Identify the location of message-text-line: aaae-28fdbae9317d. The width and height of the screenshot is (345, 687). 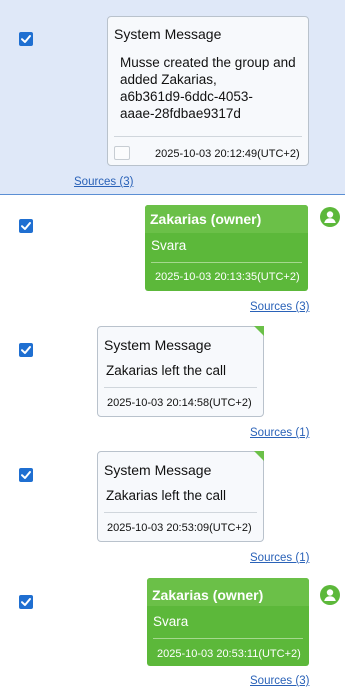
(180, 113).